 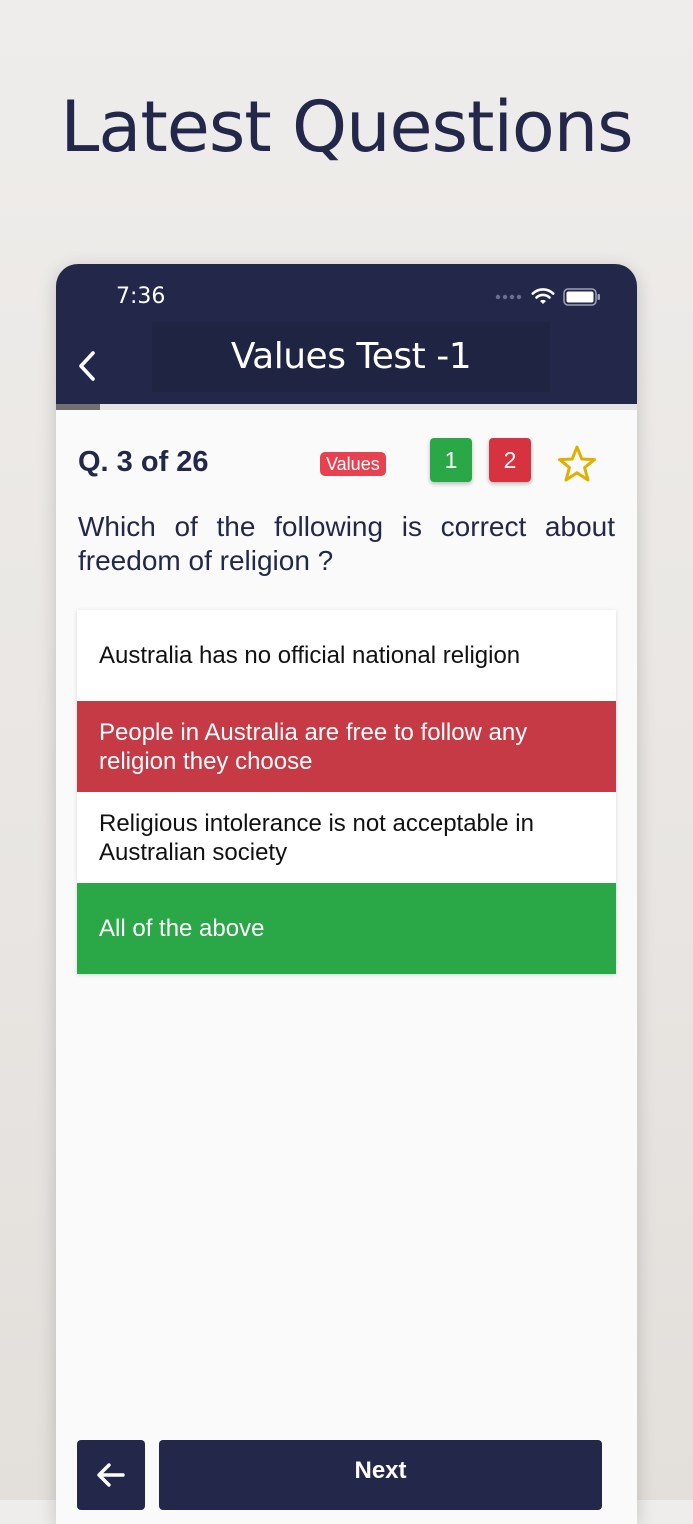 What do you see at coordinates (543, 296) in the screenshot?
I see `wifi-icon` at bounding box center [543, 296].